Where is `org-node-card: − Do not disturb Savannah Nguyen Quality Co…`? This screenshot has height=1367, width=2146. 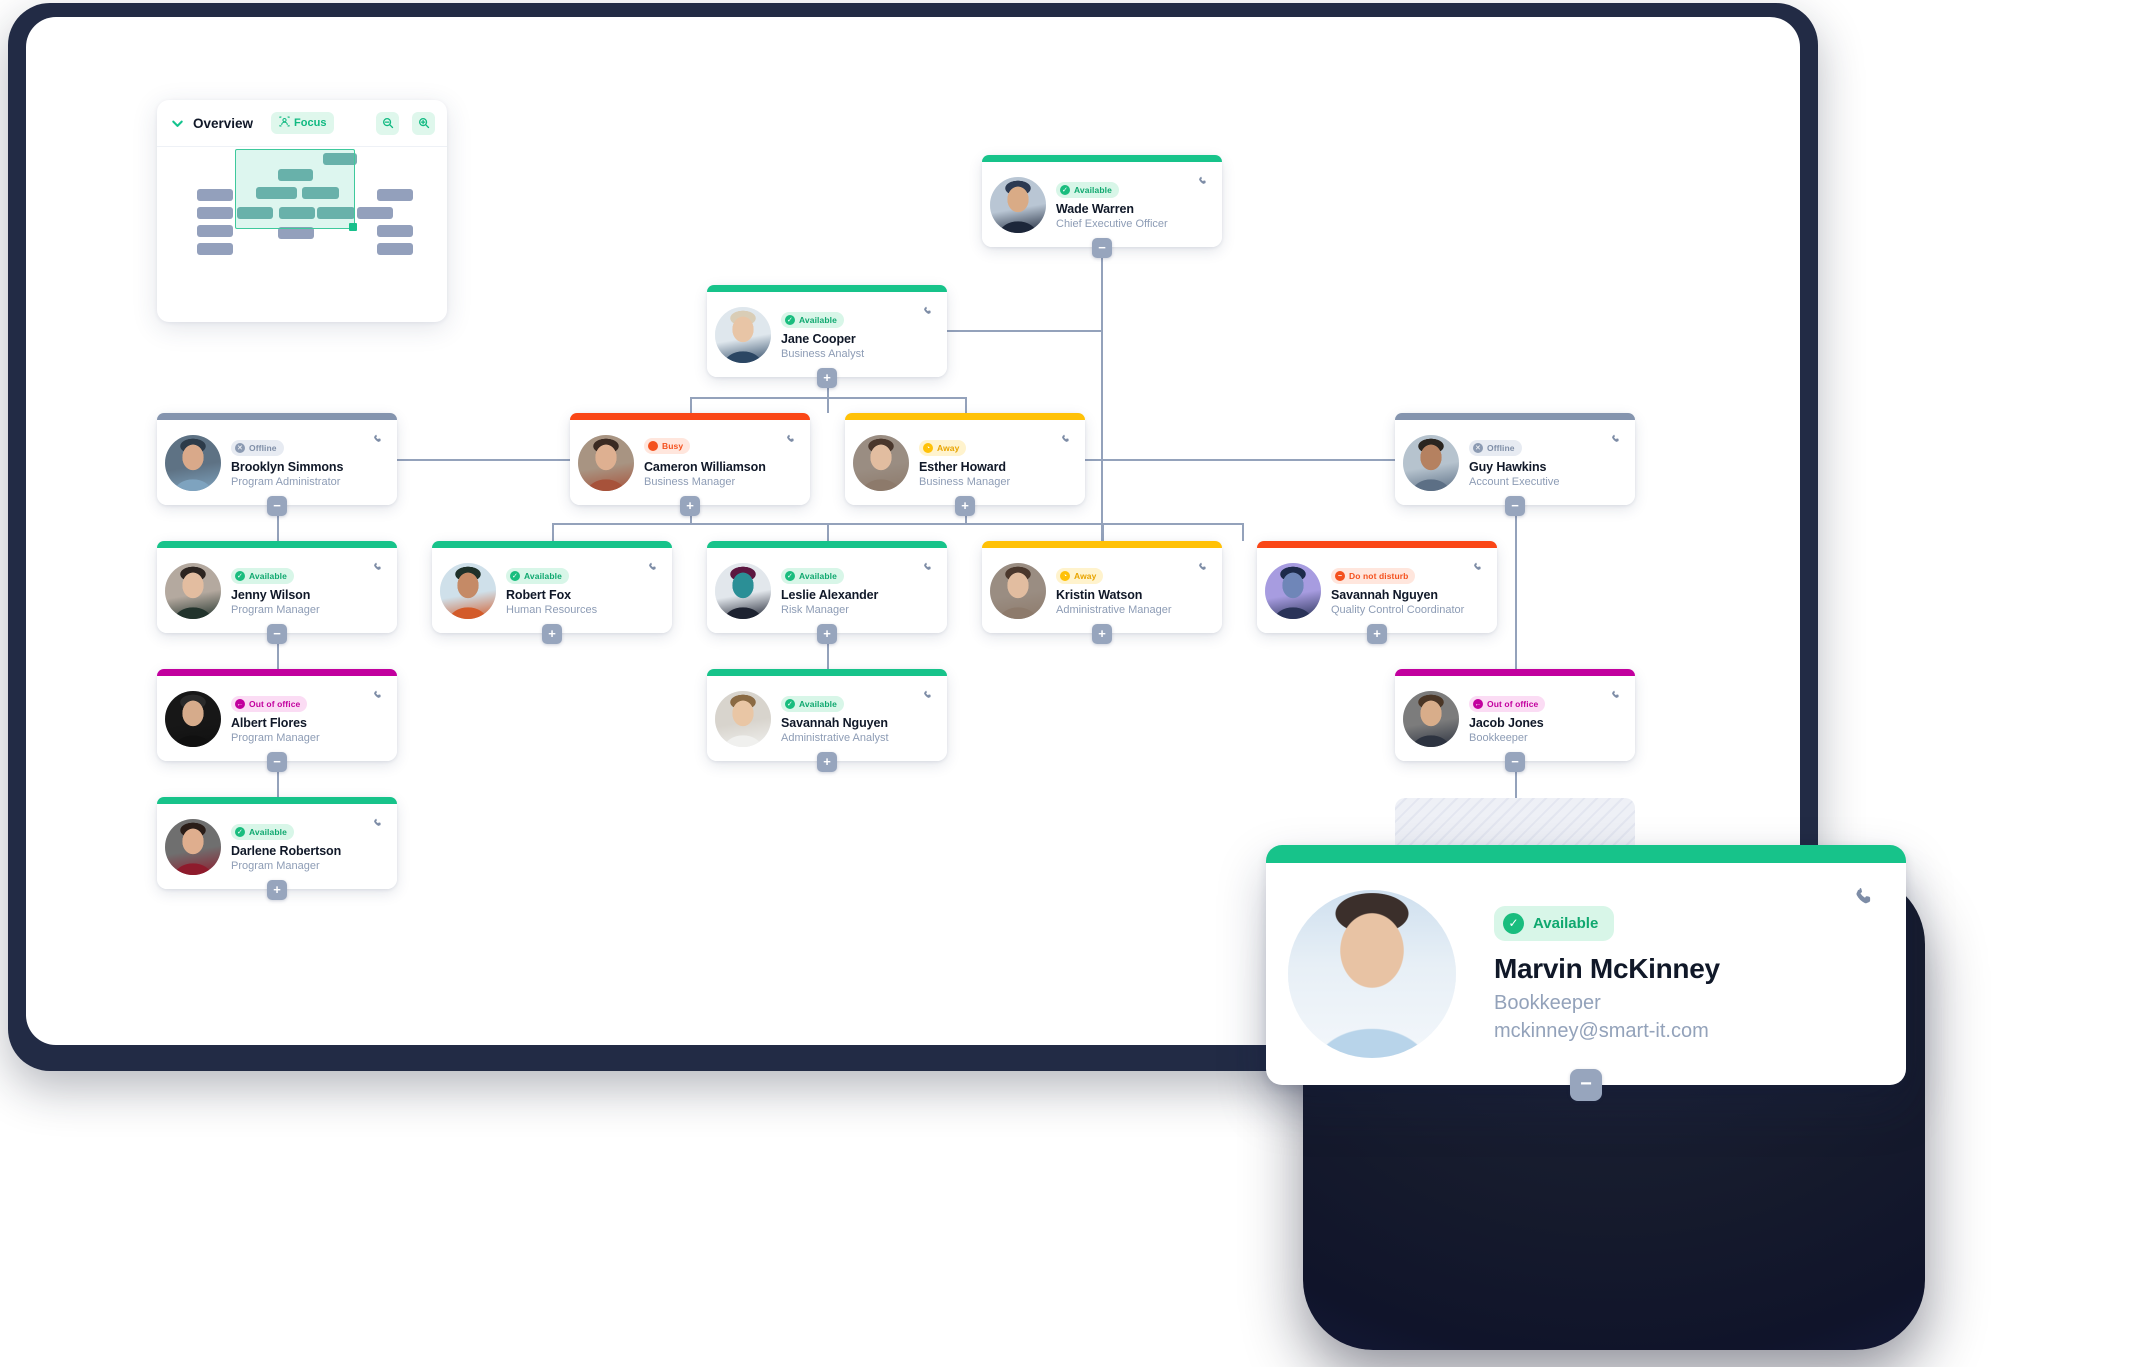
org-node-card: − Do not disturb Savannah Nguyen Quality Co… is located at coordinates (1377, 592).